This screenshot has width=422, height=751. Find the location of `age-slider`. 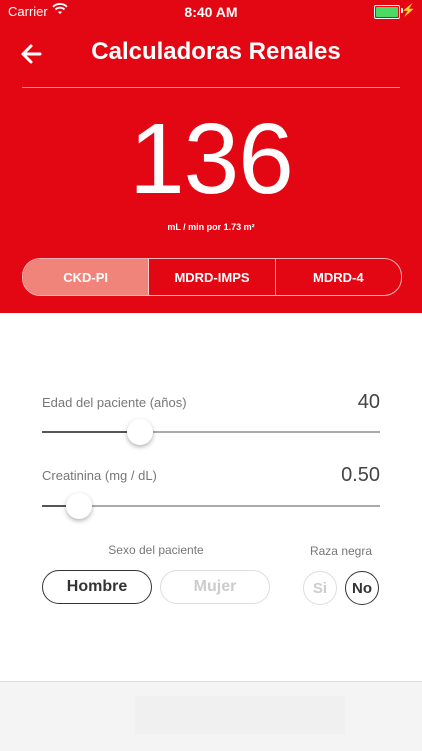

age-slider is located at coordinates (211, 432).